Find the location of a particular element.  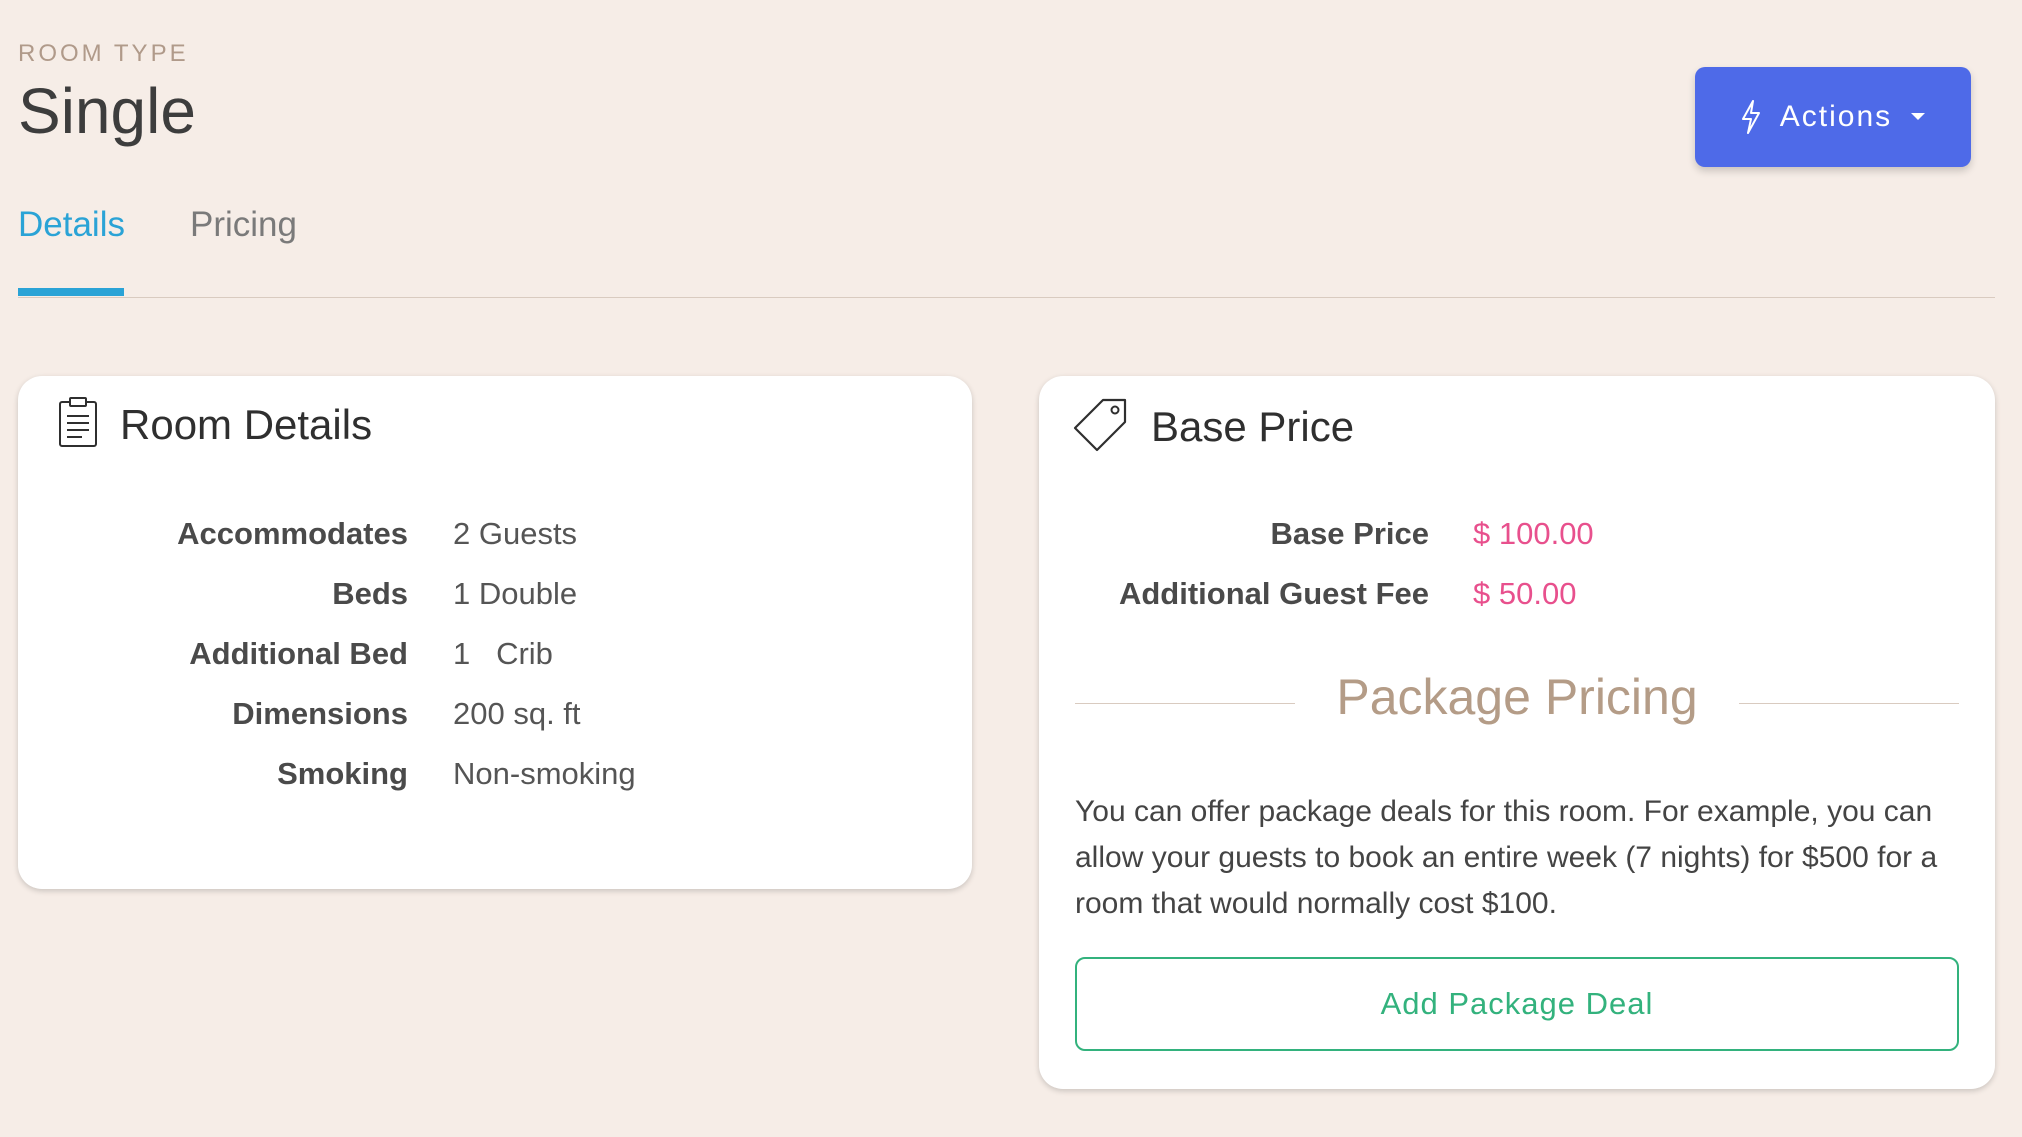

detail-row-additional-bed: Additional Bed 1 Crib is located at coordinates (285, 654).